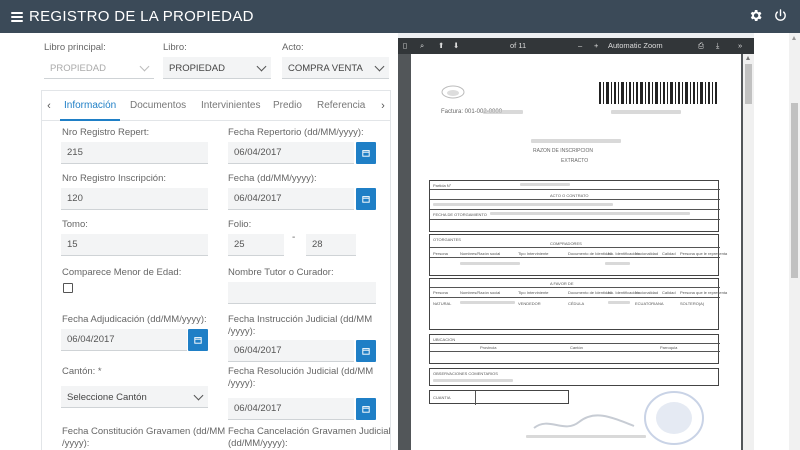 This screenshot has height=450, width=800. Describe the element at coordinates (230, 105) in the screenshot. I see `tab-intervinientes: Intervinientes` at that location.